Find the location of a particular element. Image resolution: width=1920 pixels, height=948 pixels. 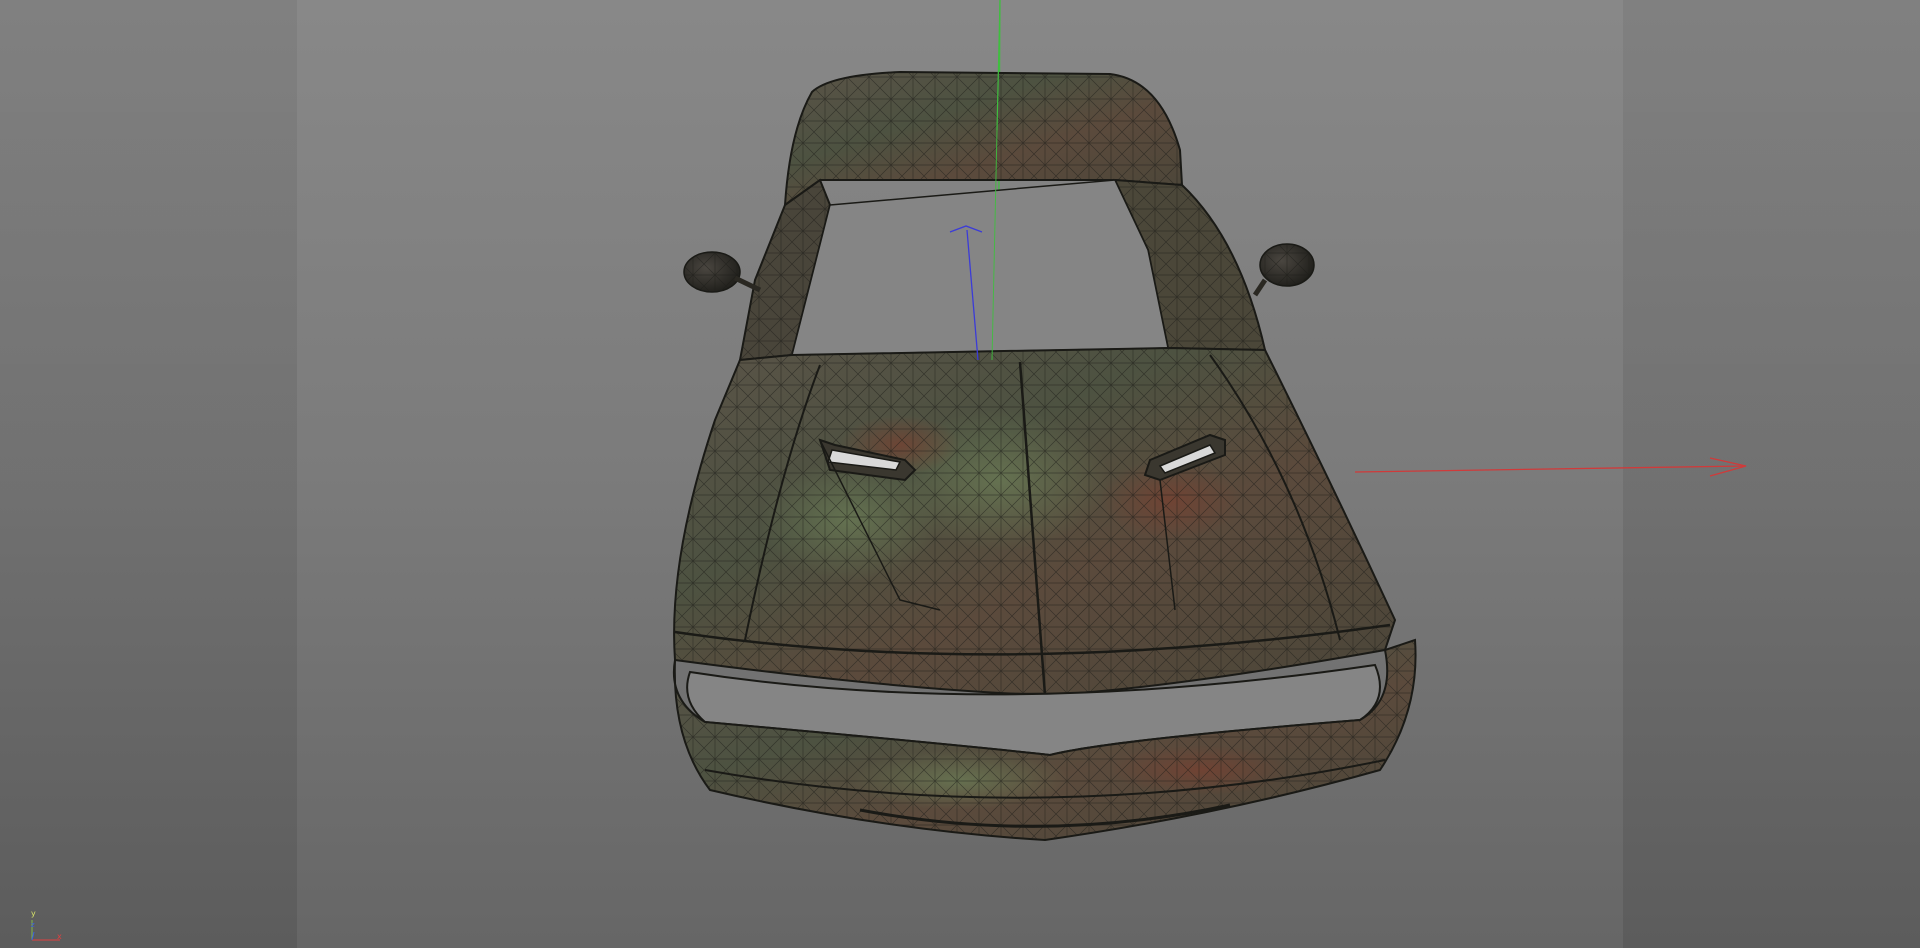

mini-axis-y-label: y is located at coordinates (33, 913).